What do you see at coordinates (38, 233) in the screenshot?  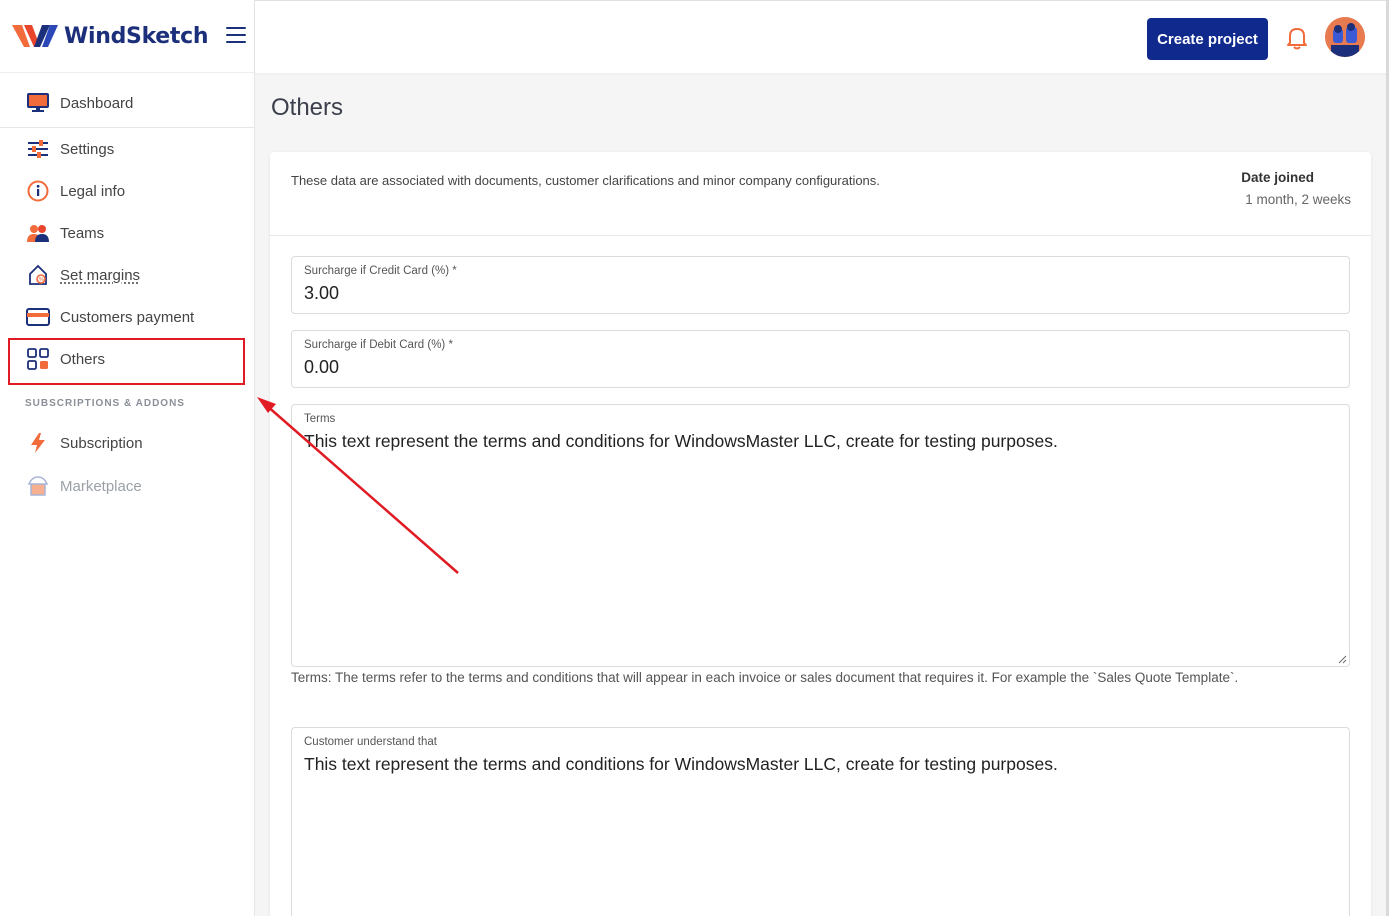 I see `users-icon` at bounding box center [38, 233].